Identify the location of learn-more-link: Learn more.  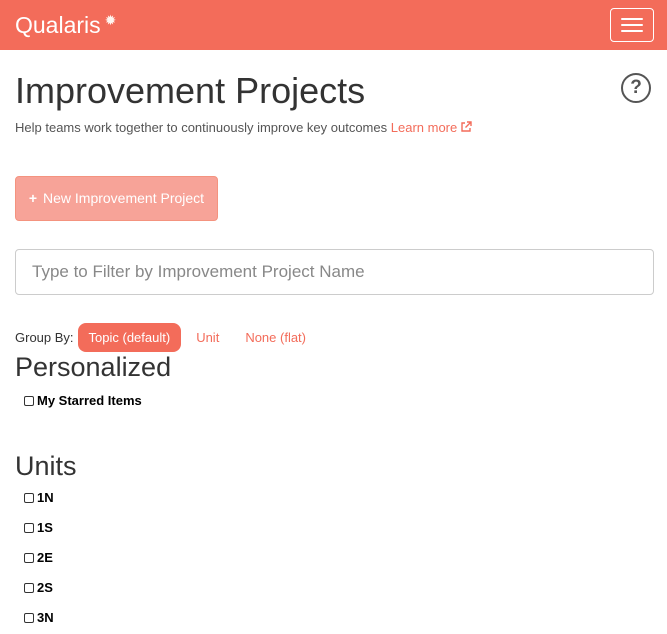
(431, 127).